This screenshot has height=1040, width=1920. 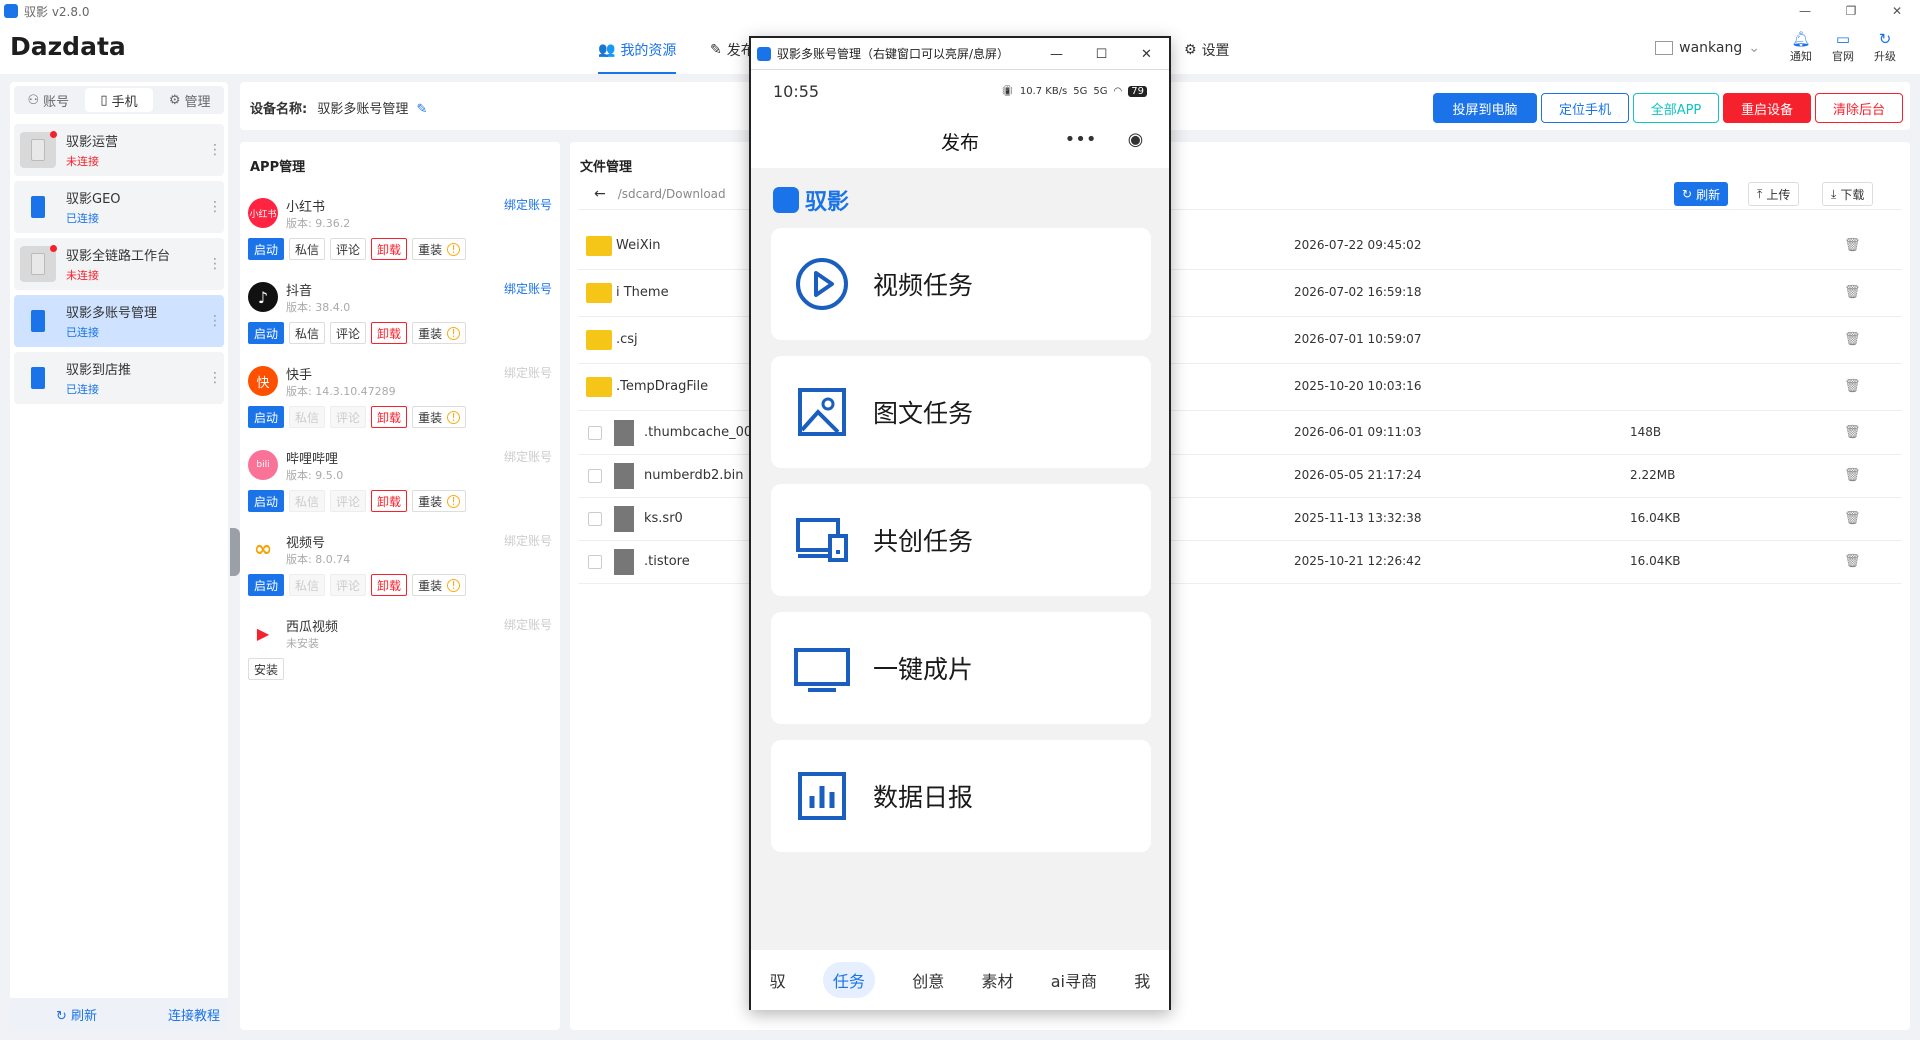 What do you see at coordinates (278, 167) in the screenshot?
I see `panel-title: APP管理` at bounding box center [278, 167].